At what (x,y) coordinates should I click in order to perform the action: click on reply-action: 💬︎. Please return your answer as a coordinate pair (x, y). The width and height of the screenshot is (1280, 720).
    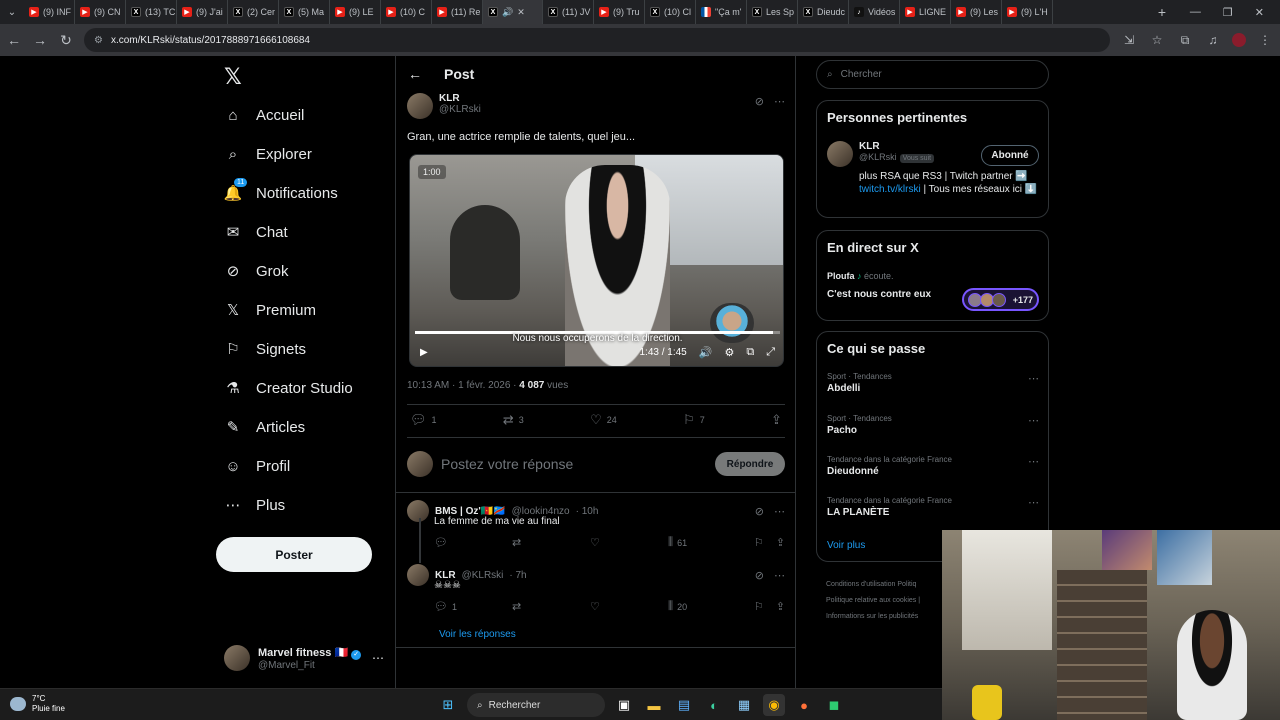
    Looking at the image, I should click on (473, 542).